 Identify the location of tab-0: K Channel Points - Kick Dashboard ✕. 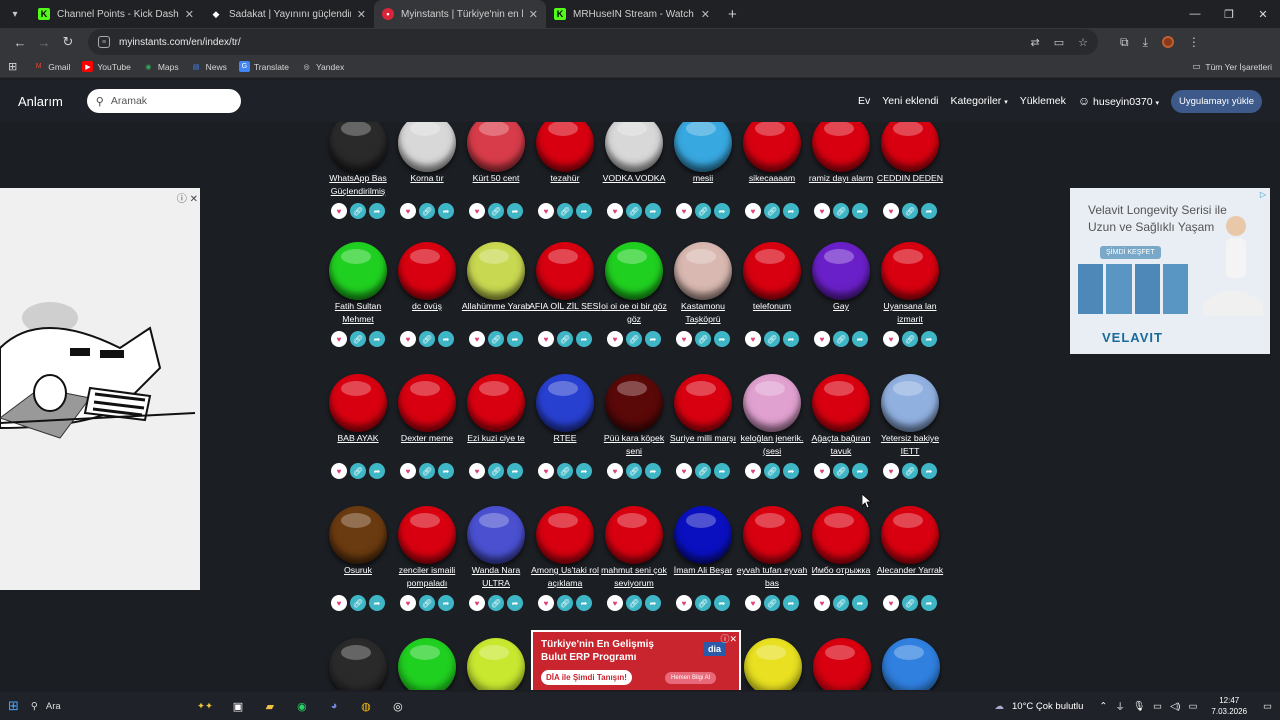
(116, 14).